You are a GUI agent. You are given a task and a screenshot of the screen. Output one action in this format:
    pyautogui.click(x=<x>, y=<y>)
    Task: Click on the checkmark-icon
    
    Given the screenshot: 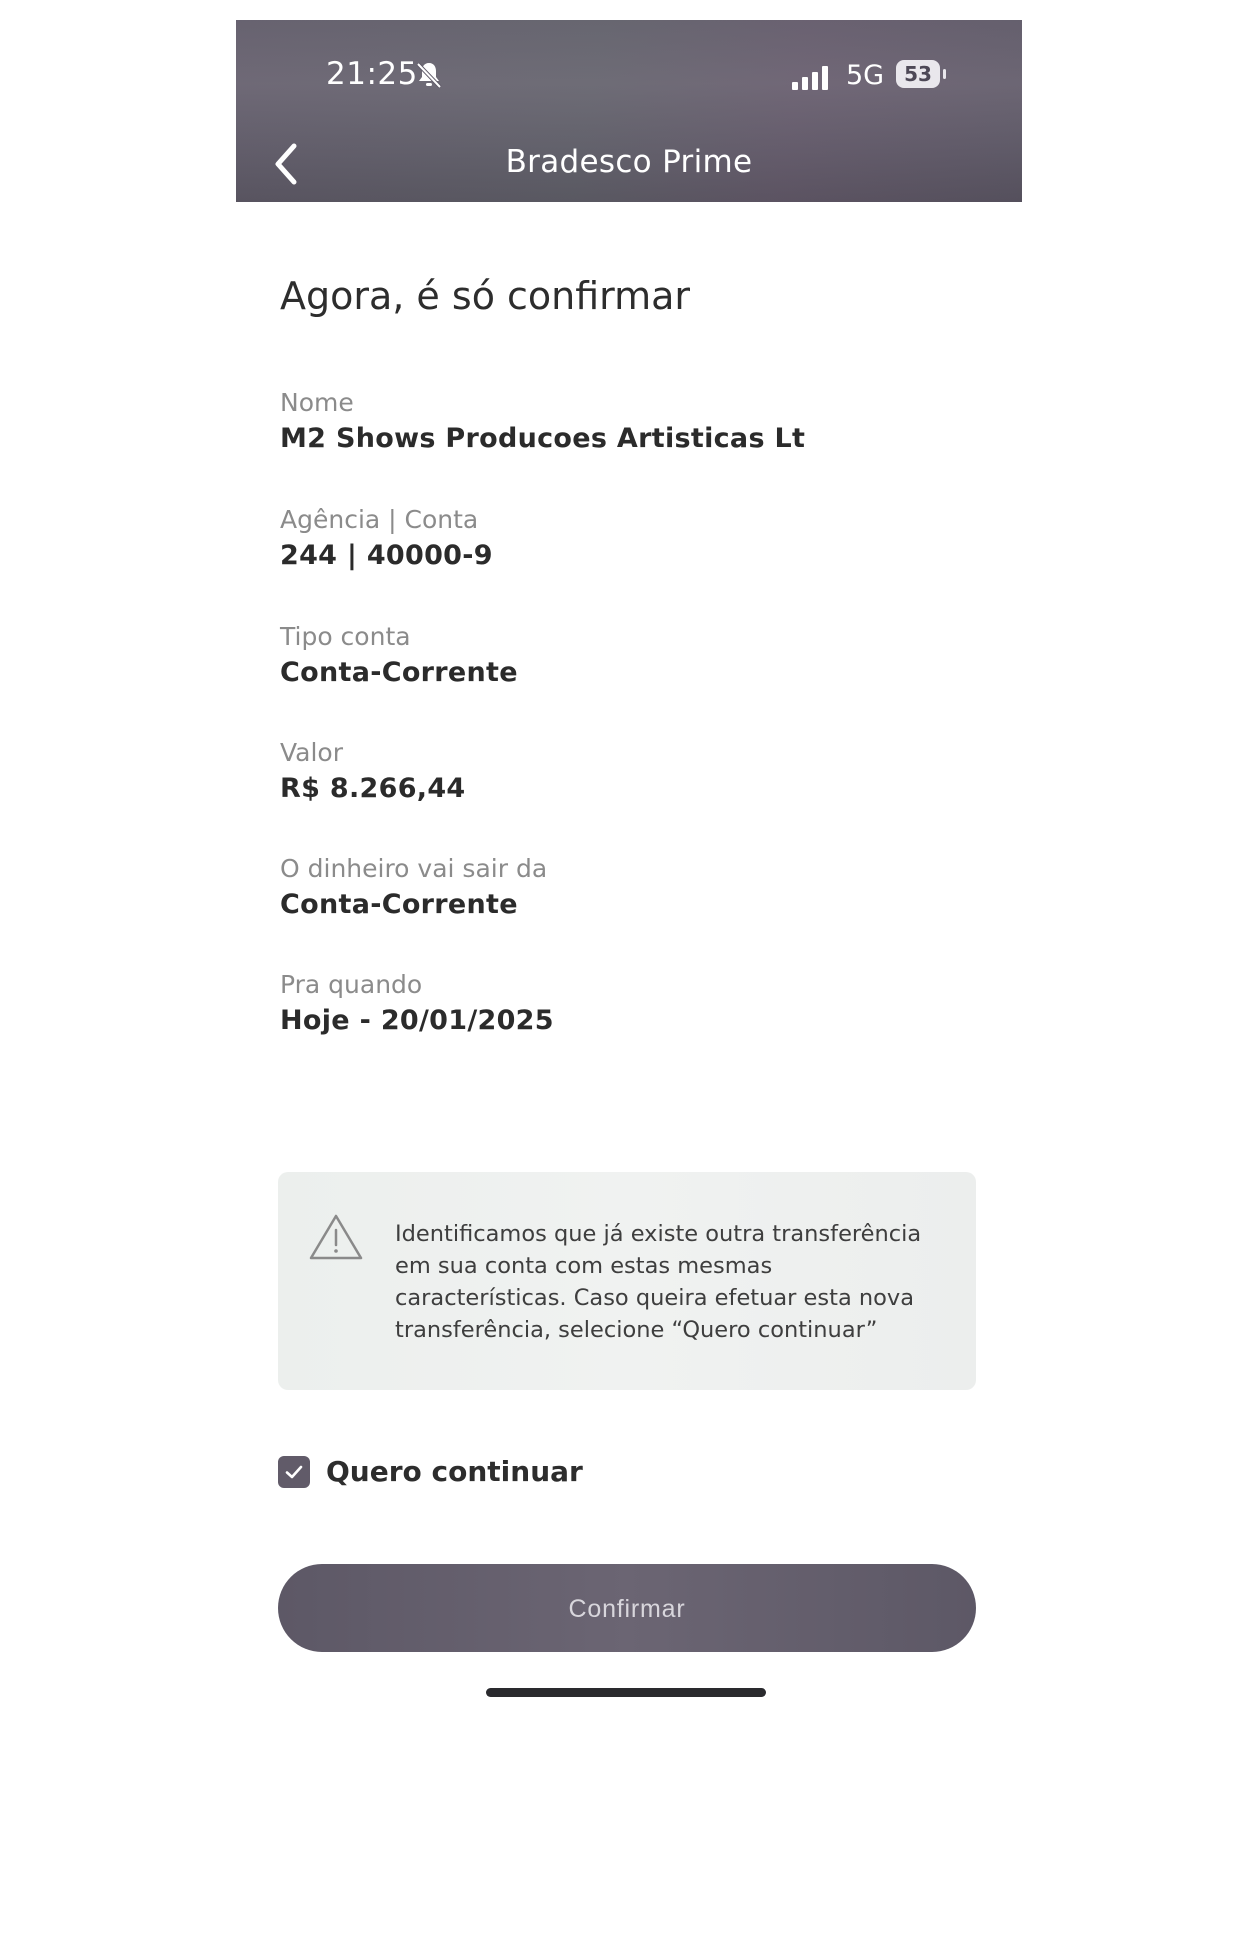 What is the action you would take?
    pyautogui.click(x=294, y=1472)
    